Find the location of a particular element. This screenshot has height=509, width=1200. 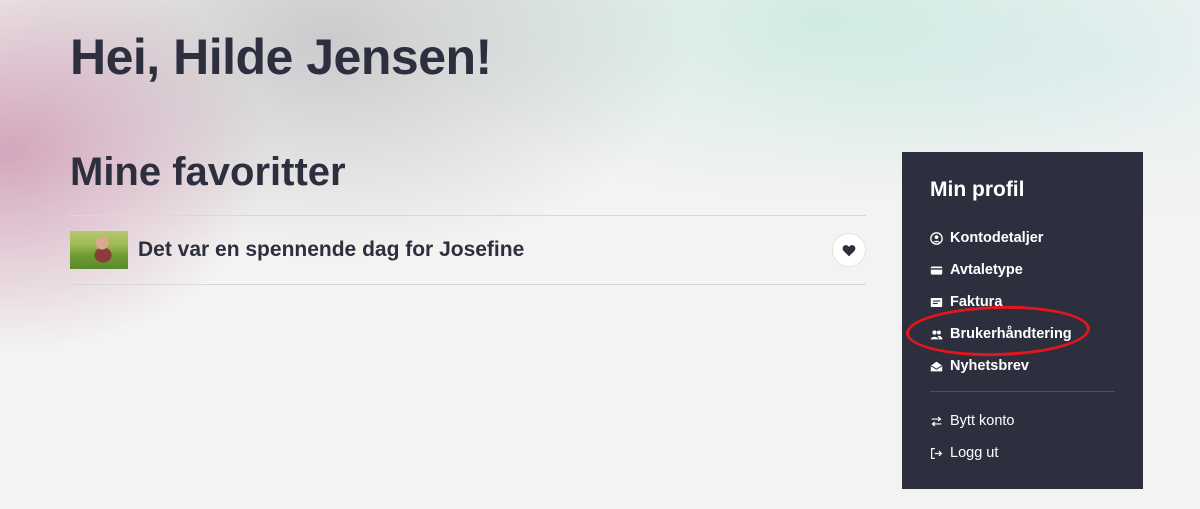

menu-item-logg-ut: Logg ut is located at coordinates (1025, 453).